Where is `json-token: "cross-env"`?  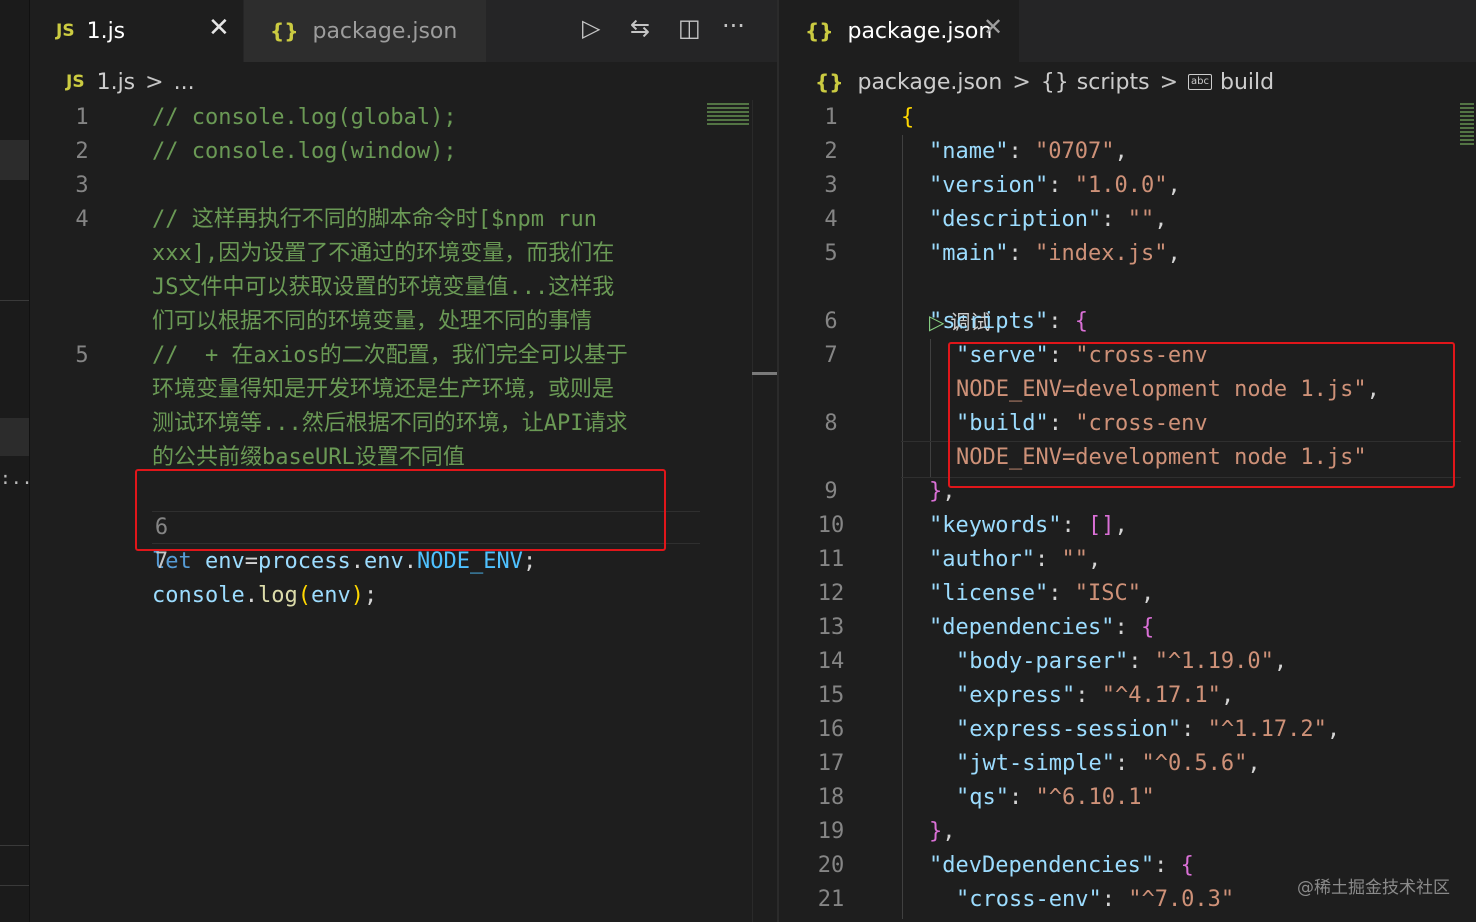 json-token: "cross-env" is located at coordinates (1029, 899).